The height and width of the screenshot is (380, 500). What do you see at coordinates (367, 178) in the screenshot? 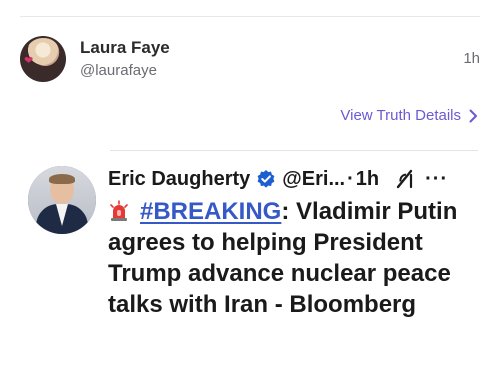
I see `tweet-timestamp: 1h` at bounding box center [367, 178].